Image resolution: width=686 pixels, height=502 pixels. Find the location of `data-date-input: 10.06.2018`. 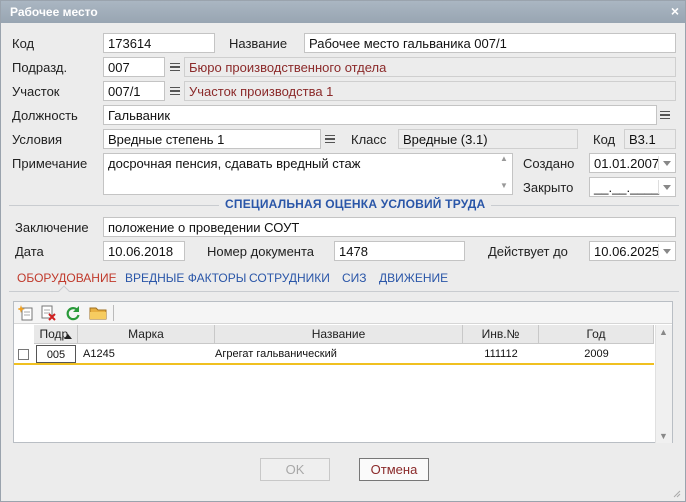

data-date-input: 10.06.2018 is located at coordinates (144, 251).